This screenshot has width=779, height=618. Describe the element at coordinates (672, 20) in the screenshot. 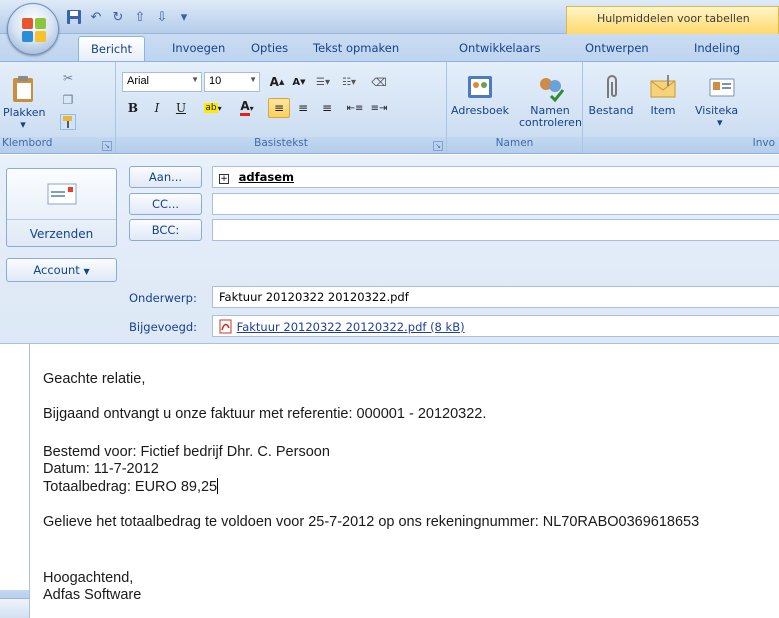

I see `context-tab-table-tools: Hulpmiddelen voor tabellen` at that location.